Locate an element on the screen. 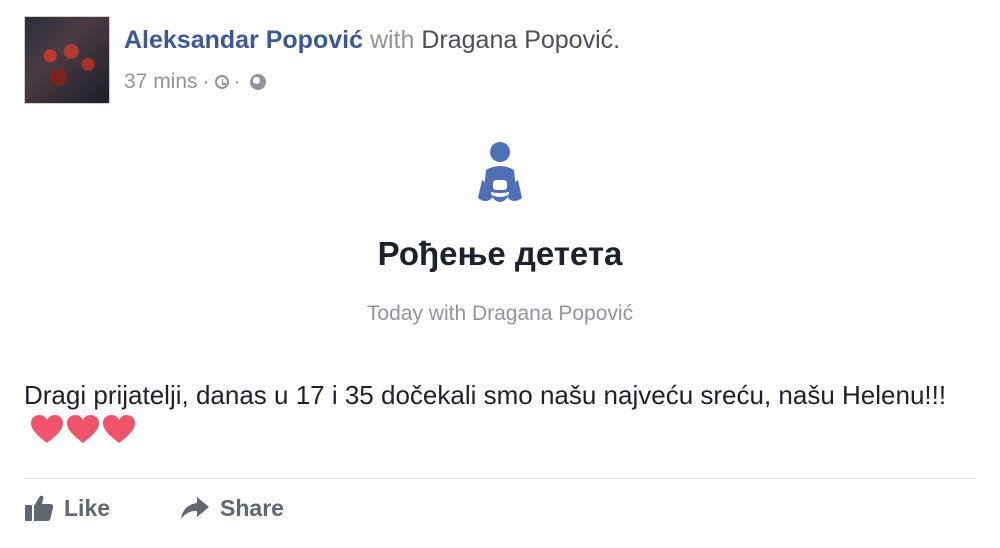 The height and width of the screenshot is (548, 1000). globe-icon is located at coordinates (257, 82).